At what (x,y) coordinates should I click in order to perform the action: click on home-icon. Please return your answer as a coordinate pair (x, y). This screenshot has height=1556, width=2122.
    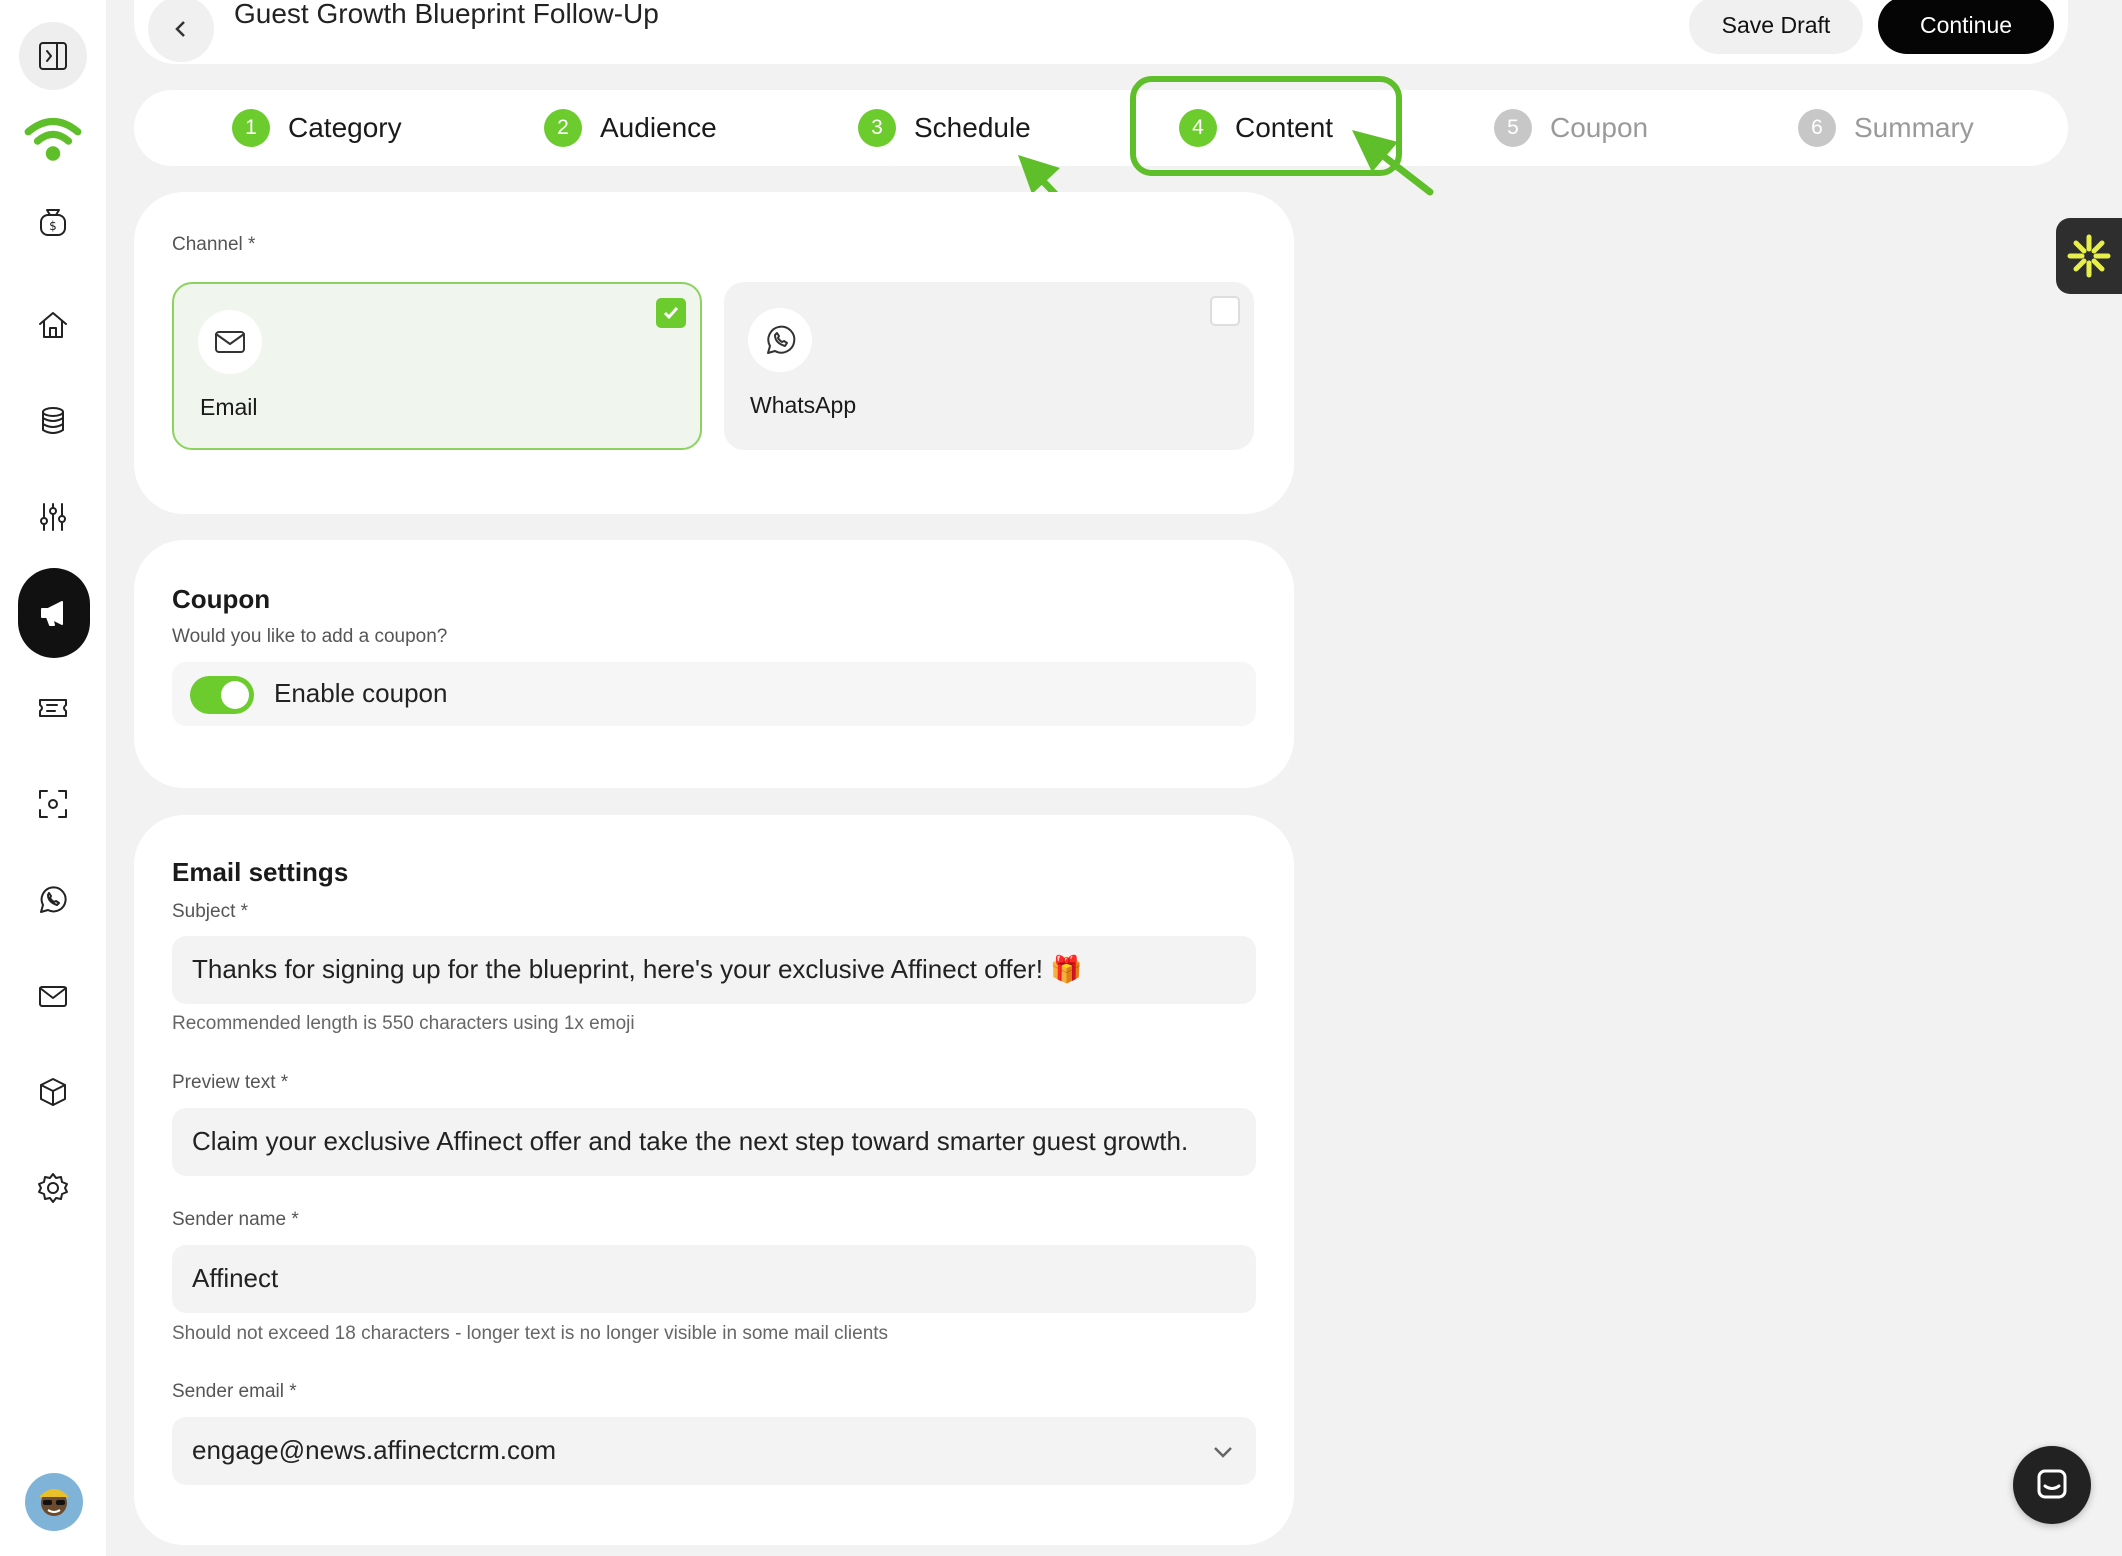
    Looking at the image, I should click on (53, 325).